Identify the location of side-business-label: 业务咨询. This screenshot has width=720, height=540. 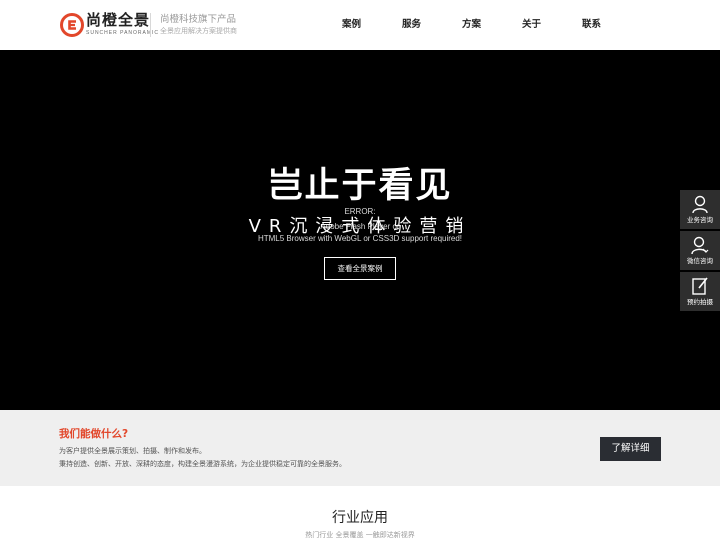
(700, 220).